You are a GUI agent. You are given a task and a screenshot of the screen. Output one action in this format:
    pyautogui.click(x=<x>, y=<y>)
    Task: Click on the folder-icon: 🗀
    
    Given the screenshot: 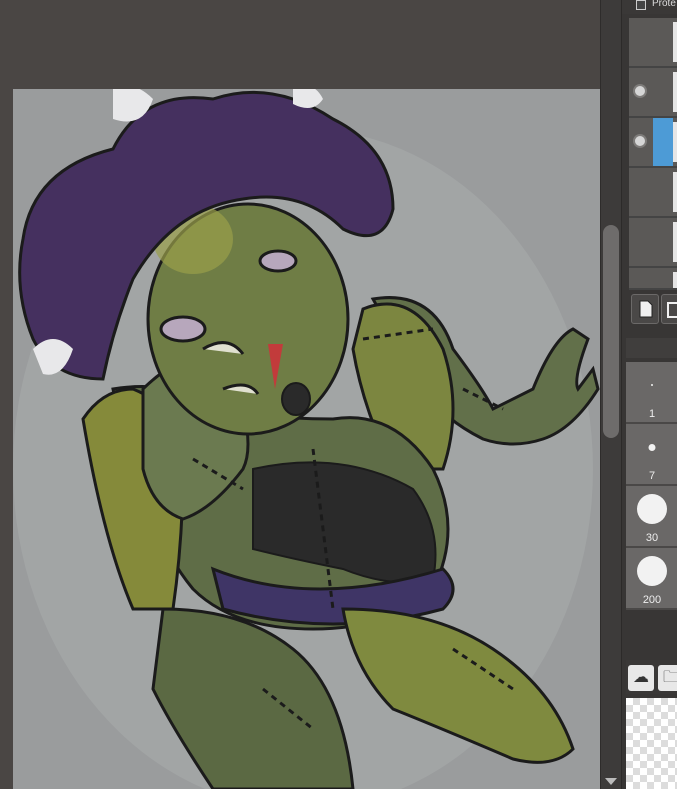 What is the action you would take?
    pyautogui.click(x=669, y=677)
    